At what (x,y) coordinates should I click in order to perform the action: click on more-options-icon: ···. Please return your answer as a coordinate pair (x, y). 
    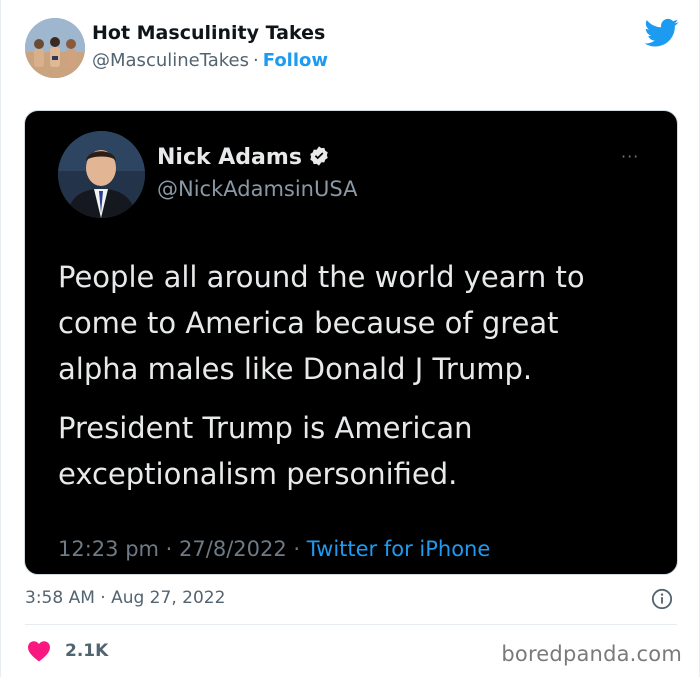
    Looking at the image, I should click on (630, 156).